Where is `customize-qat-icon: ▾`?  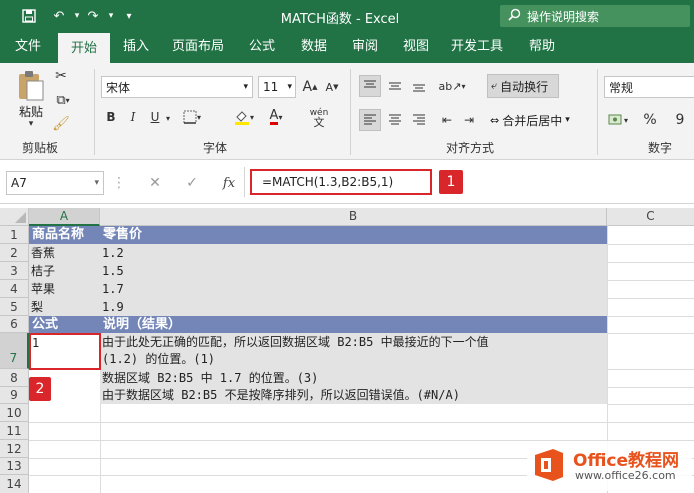
customize-qat-icon: ▾ is located at coordinates (129, 16).